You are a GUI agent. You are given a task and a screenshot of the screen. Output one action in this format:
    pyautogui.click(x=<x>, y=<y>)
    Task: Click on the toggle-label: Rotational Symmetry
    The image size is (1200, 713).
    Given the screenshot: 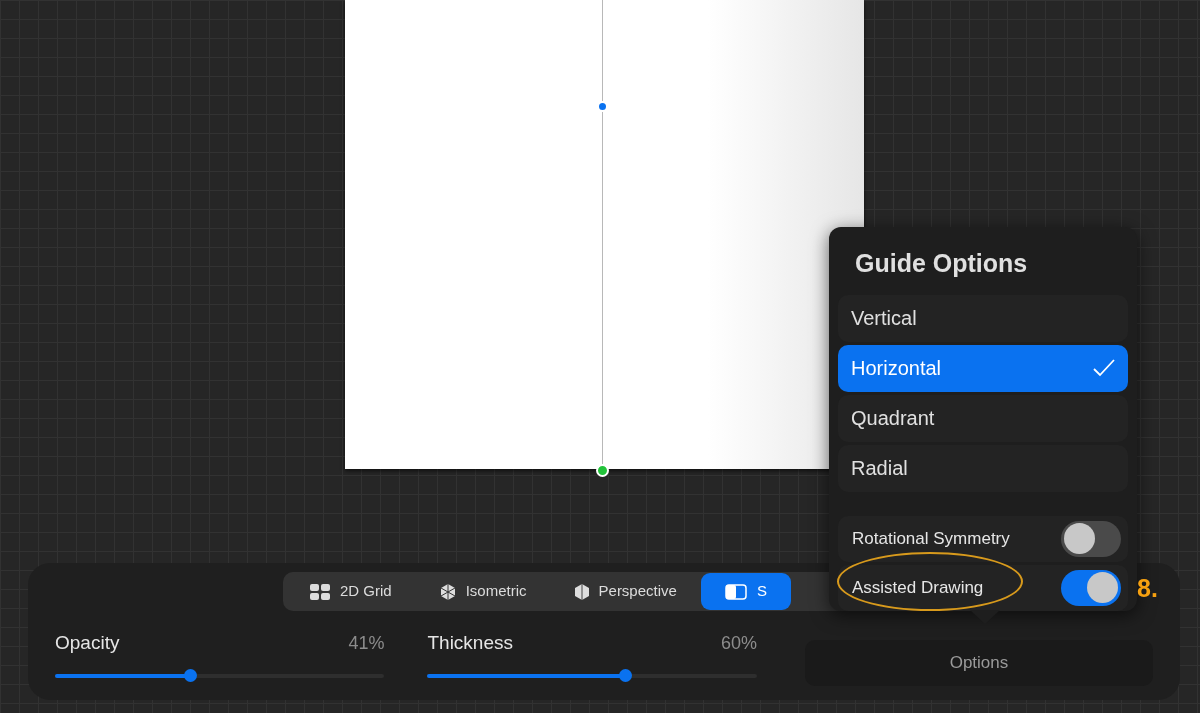 What is the action you would take?
    pyautogui.click(x=931, y=538)
    